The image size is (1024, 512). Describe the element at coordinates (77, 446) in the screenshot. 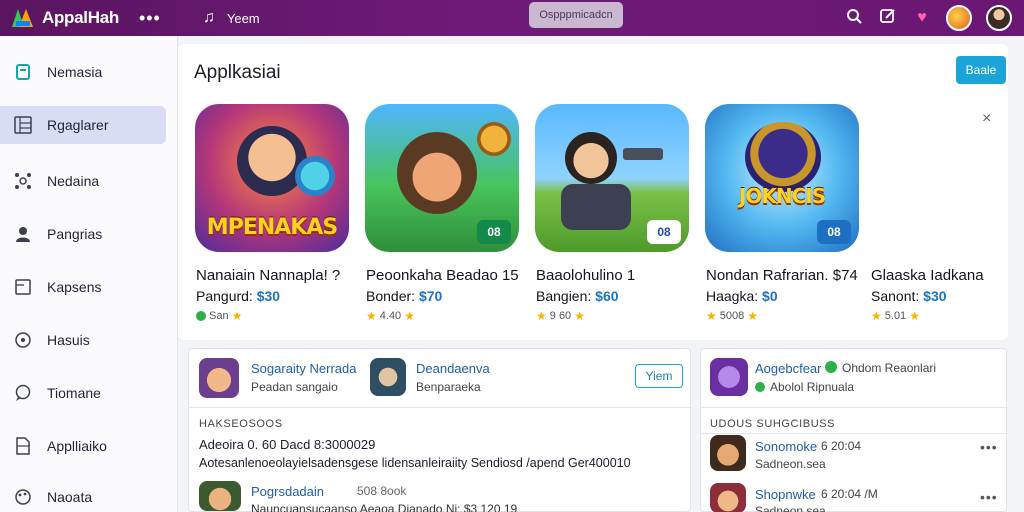

I see `sidebar-item-label: Applliaiko` at that location.